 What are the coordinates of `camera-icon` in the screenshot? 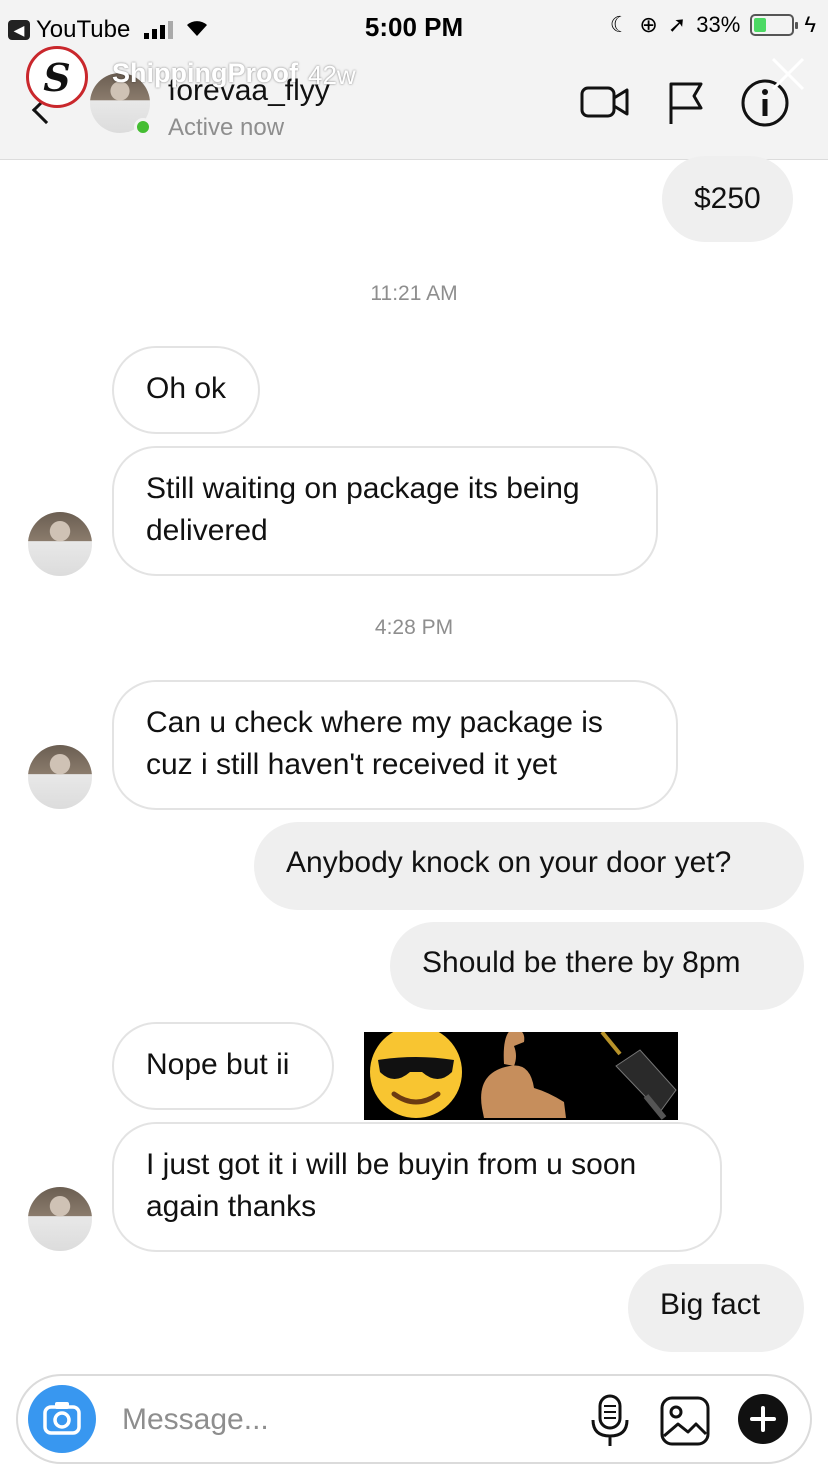 It's located at (62, 1418).